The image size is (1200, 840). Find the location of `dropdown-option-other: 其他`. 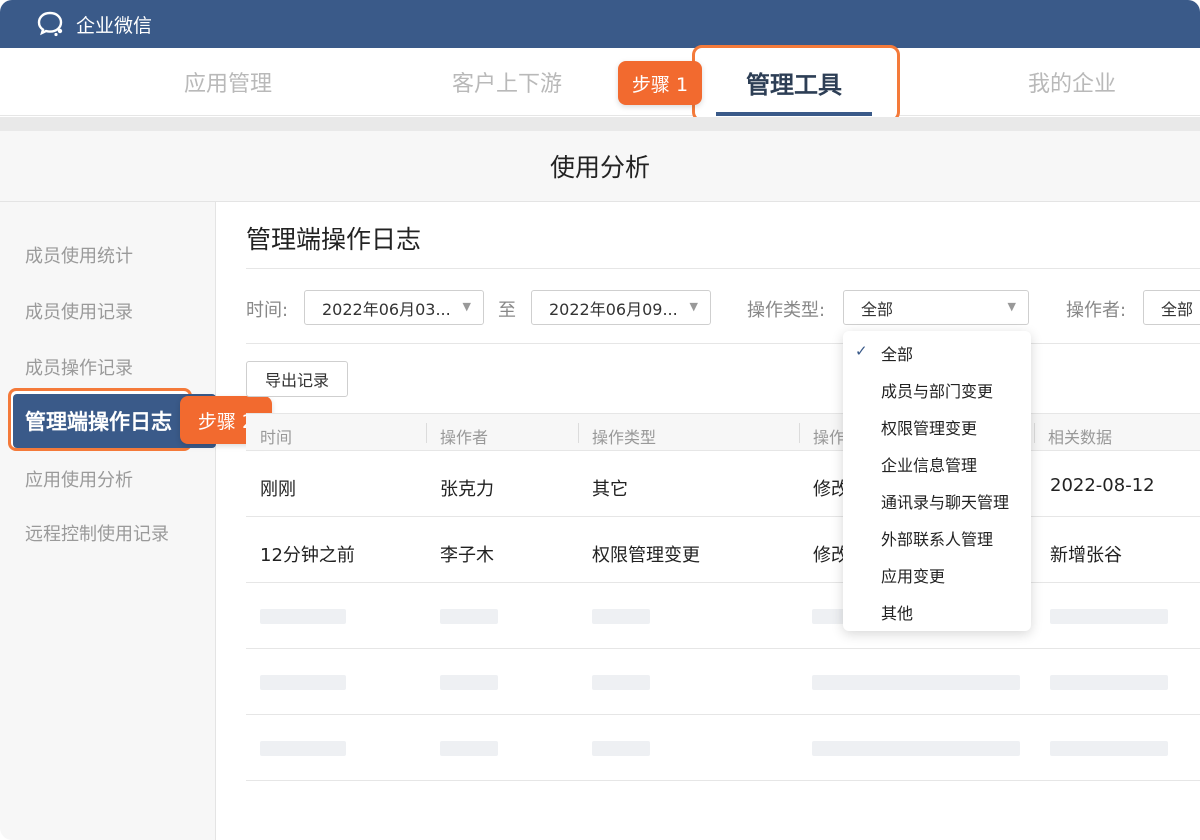

dropdown-option-other: 其他 is located at coordinates (897, 612).